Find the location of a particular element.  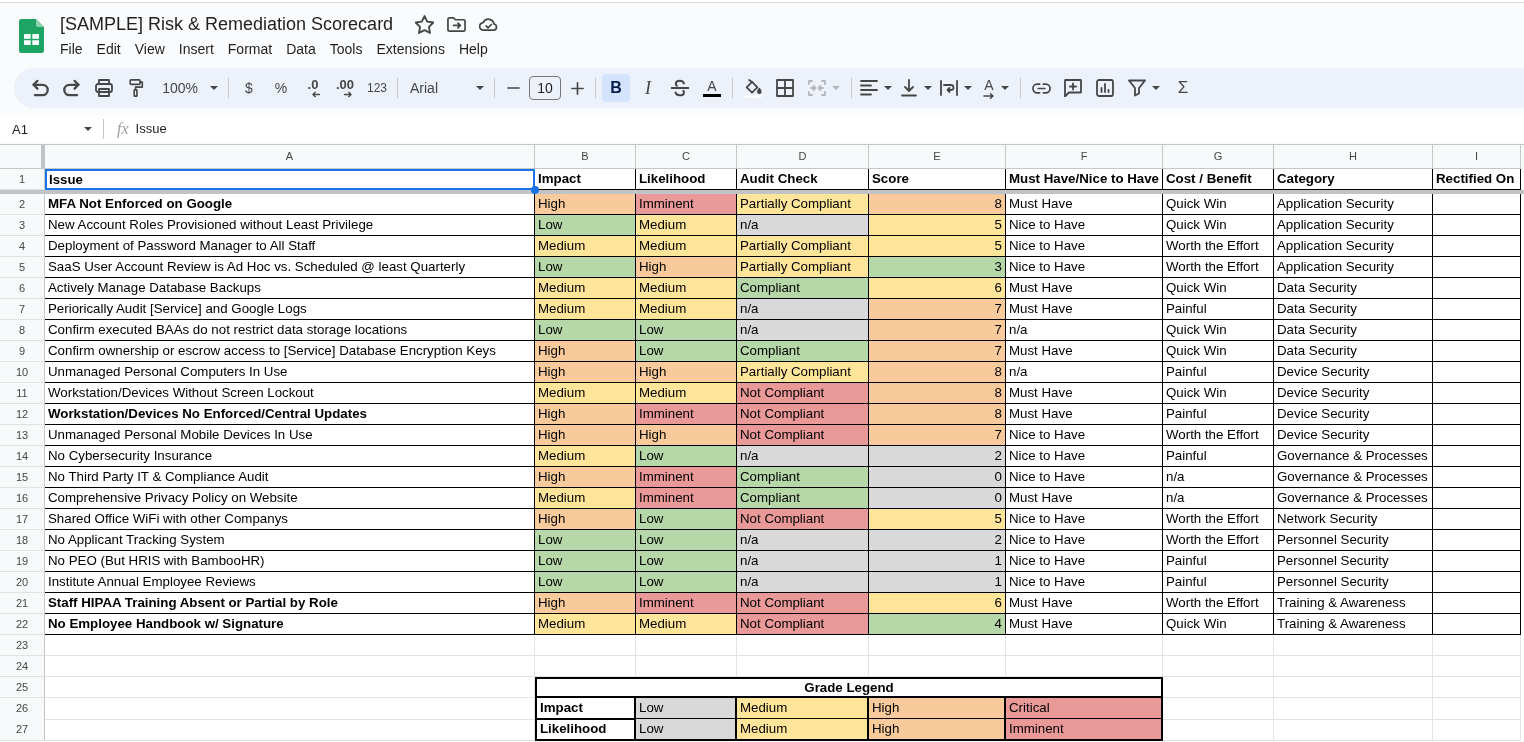

column-header: B is located at coordinates (585, 157).